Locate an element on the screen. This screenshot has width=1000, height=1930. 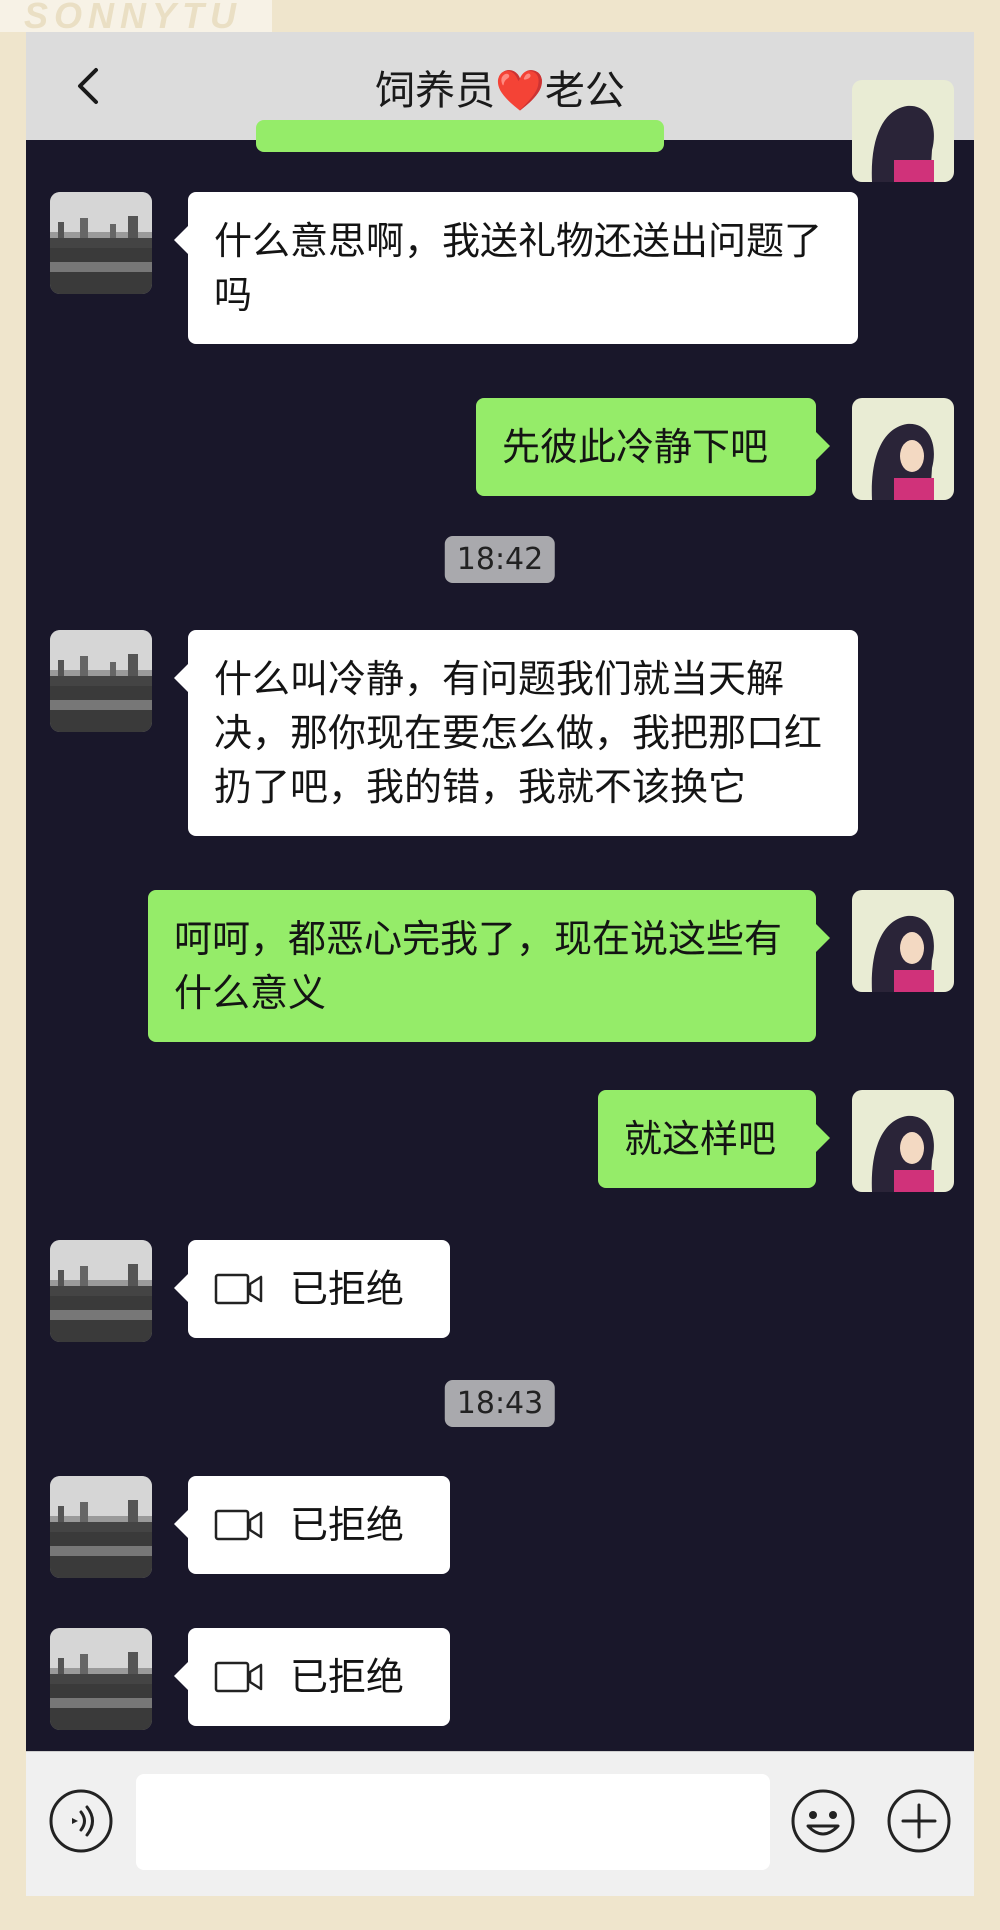
title-relation: 老公 is located at coordinates (584, 91).